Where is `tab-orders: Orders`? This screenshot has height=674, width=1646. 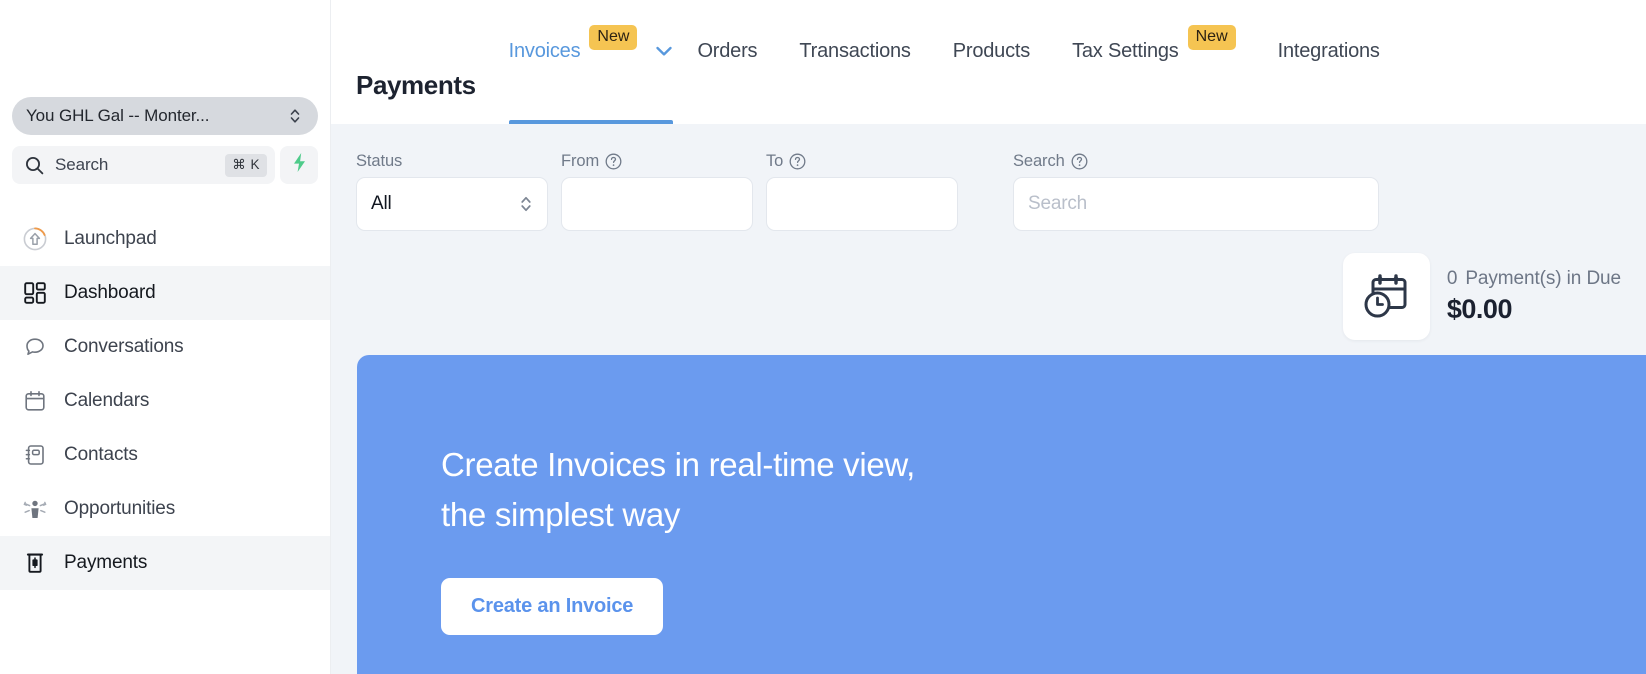
tab-orders: Orders is located at coordinates (727, 62).